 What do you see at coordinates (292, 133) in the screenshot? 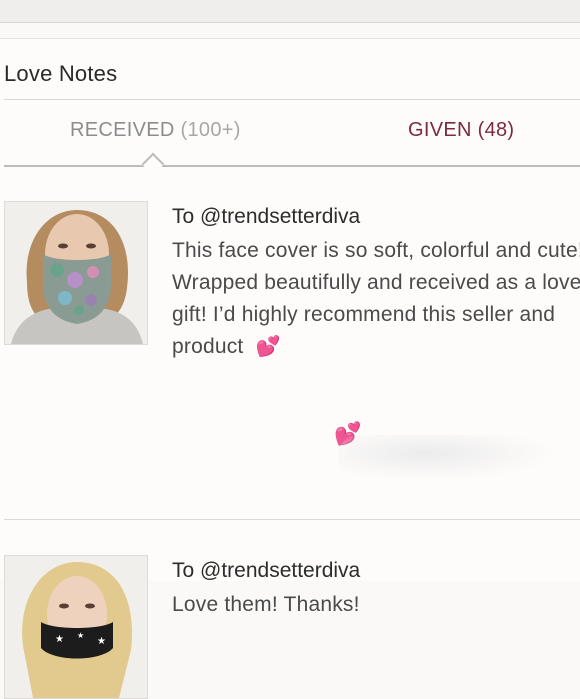
I see `tabs: RECEIVED (100+) GIVEN (48)` at bounding box center [292, 133].